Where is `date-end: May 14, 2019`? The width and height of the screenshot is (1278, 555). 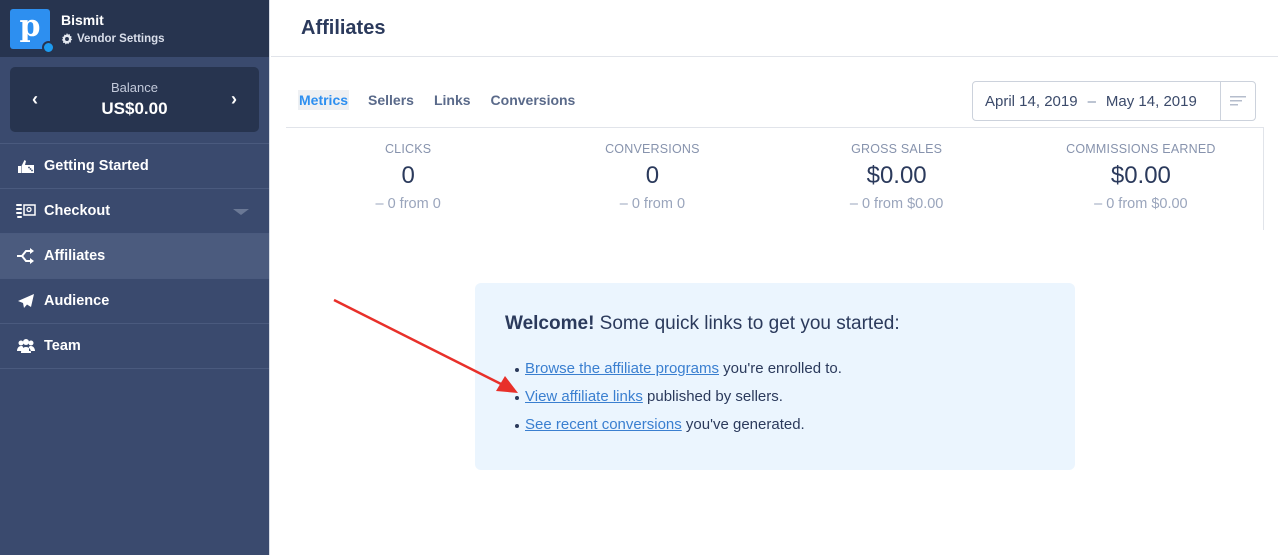 date-end: May 14, 2019 is located at coordinates (1151, 101).